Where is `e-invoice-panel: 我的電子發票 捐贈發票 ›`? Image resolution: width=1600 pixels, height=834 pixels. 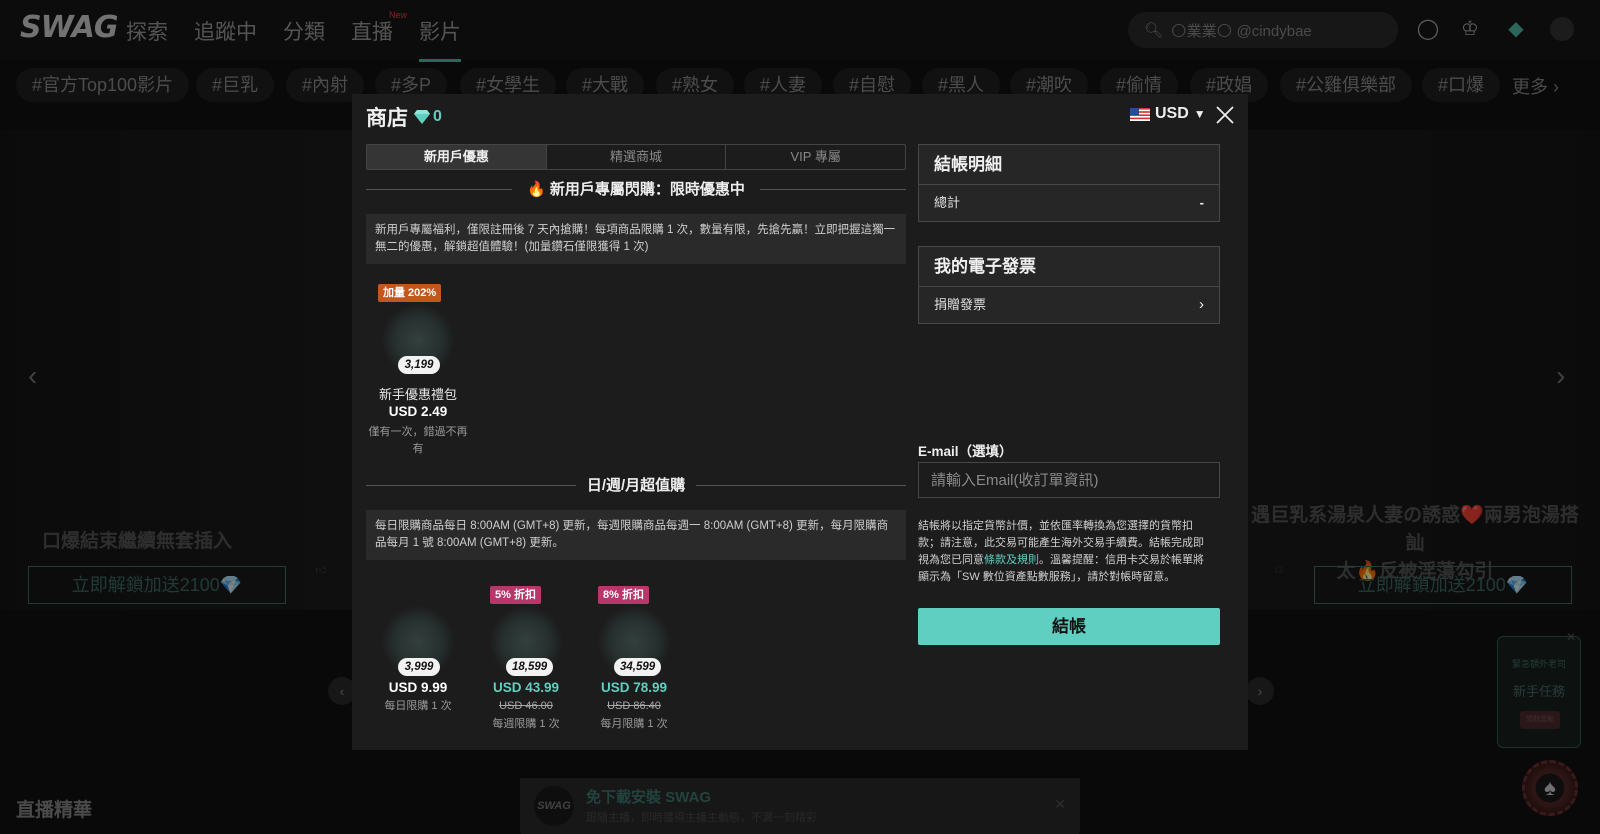 e-invoice-panel: 我的電子發票 捐贈發票 › is located at coordinates (1069, 285).